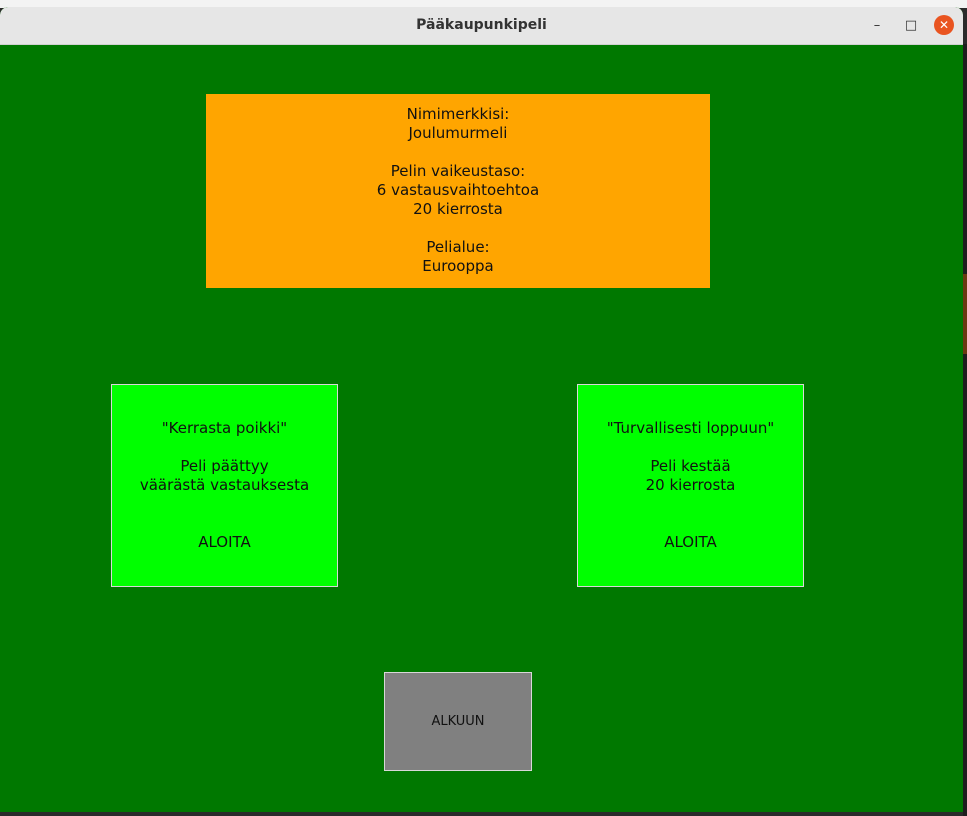  I want to click on close-icon: ✕, so click(944, 25).